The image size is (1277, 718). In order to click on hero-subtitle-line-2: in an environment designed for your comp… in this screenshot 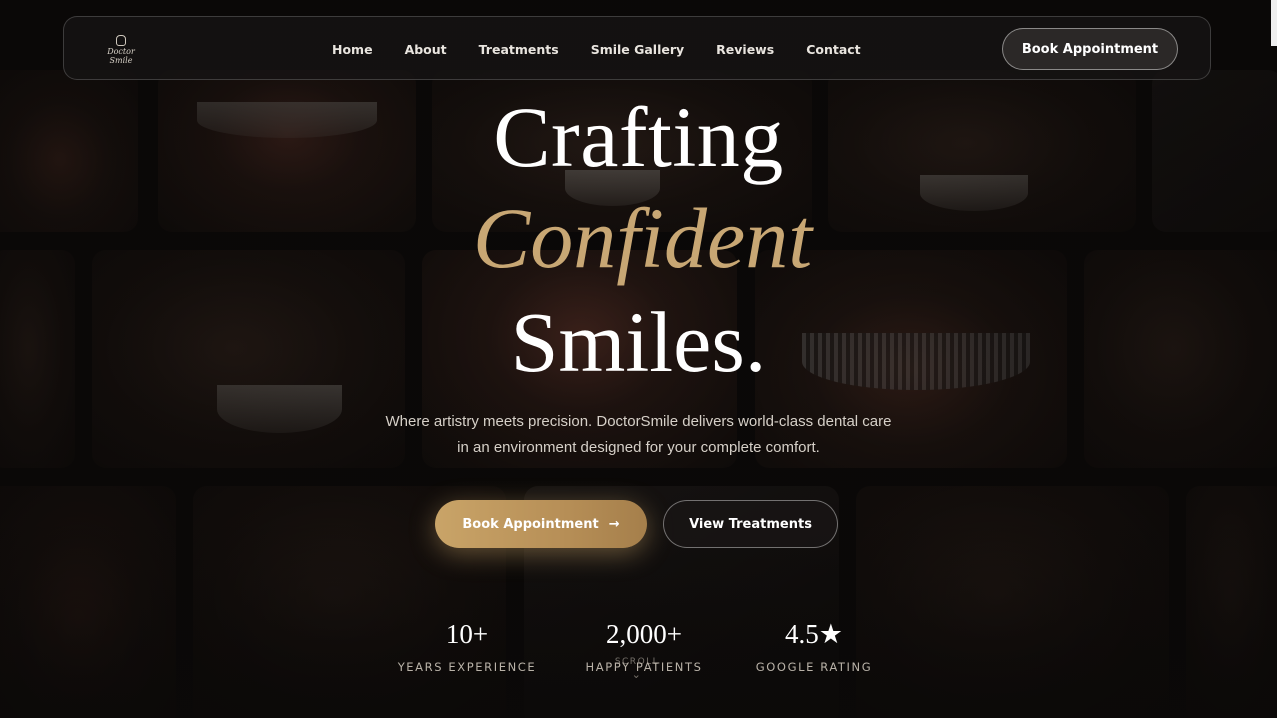, I will do `click(638, 447)`.